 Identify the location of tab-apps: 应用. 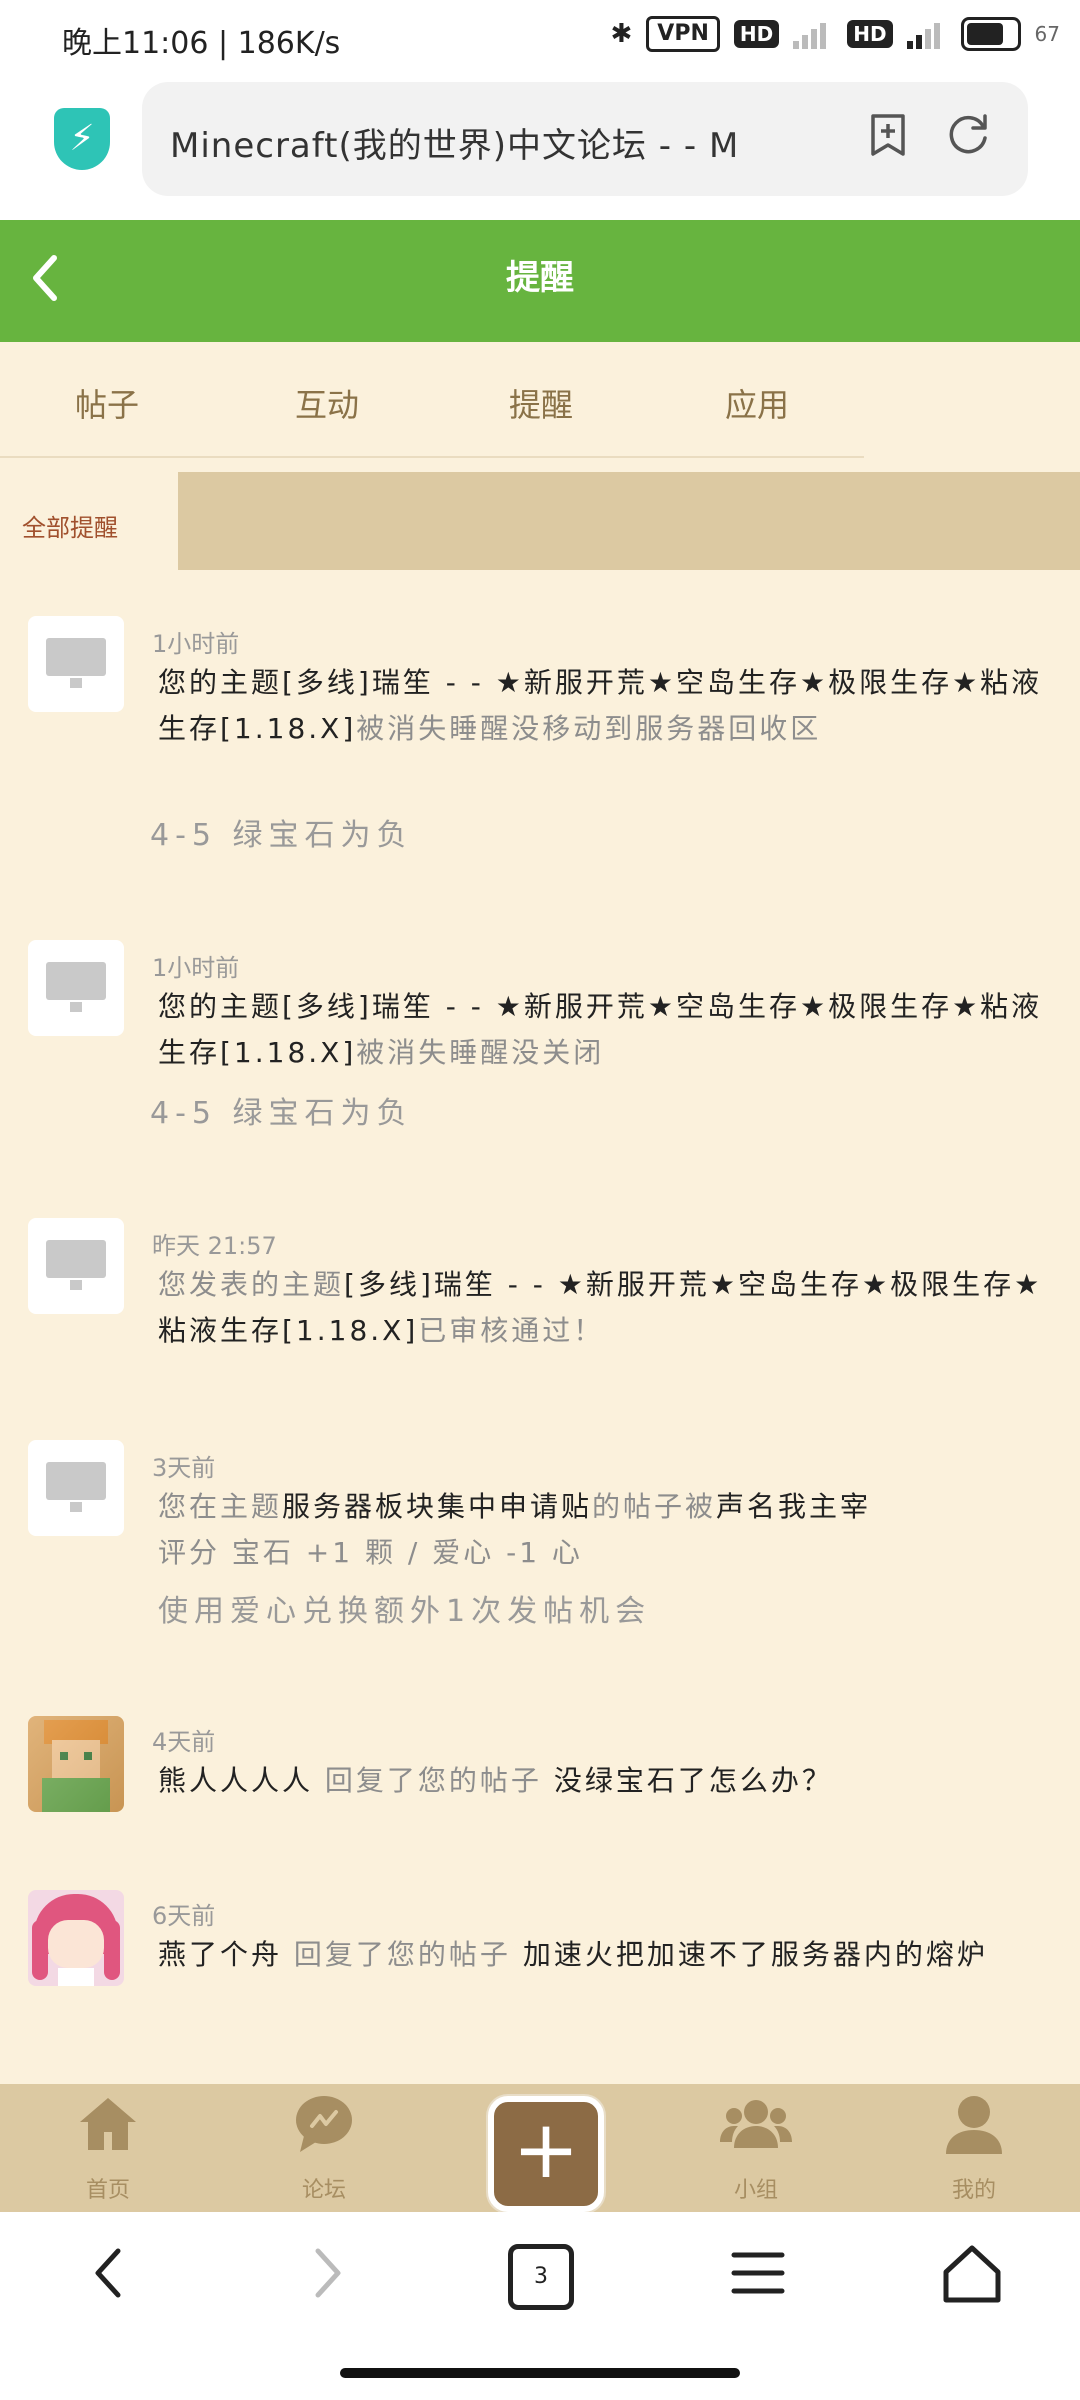
(757, 403).